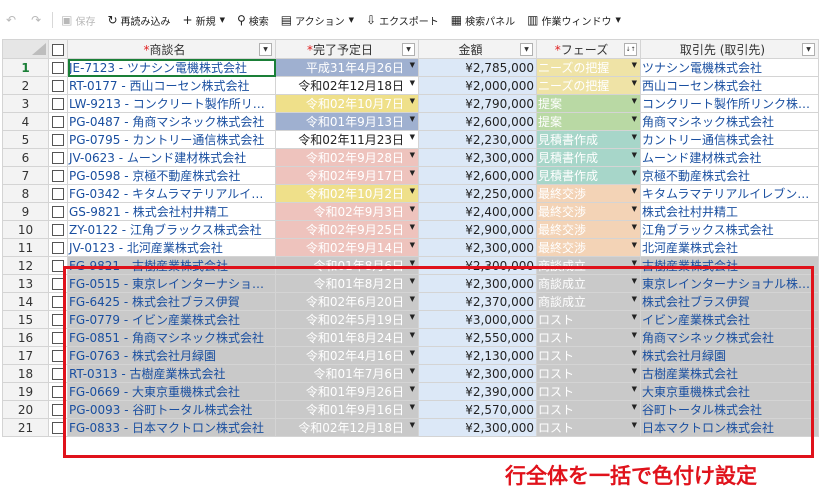 This screenshot has width=822, height=492. I want to click on row-number: 2, so click(25, 85).